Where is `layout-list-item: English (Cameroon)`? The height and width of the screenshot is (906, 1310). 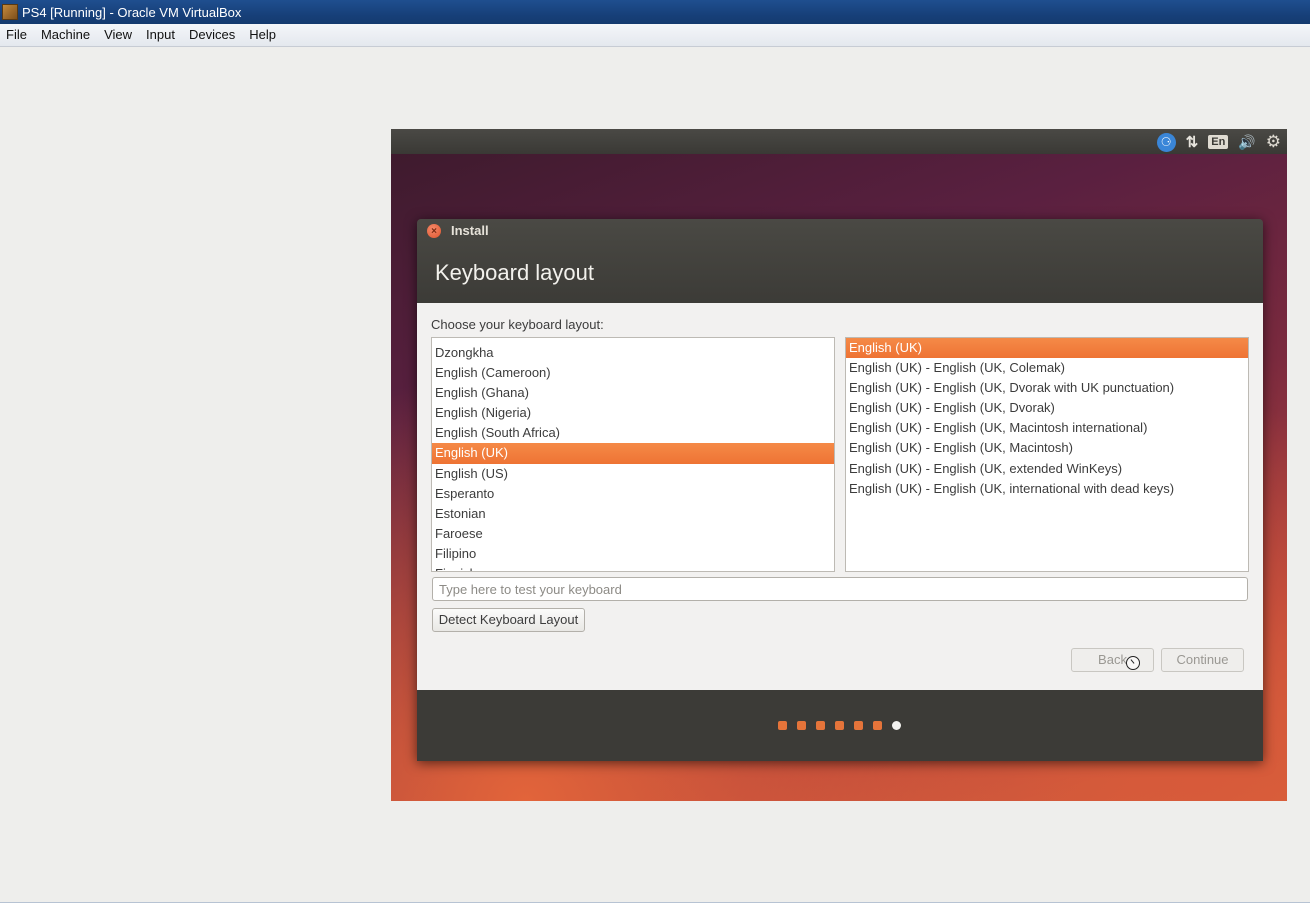 layout-list-item: English (Cameroon) is located at coordinates (633, 373).